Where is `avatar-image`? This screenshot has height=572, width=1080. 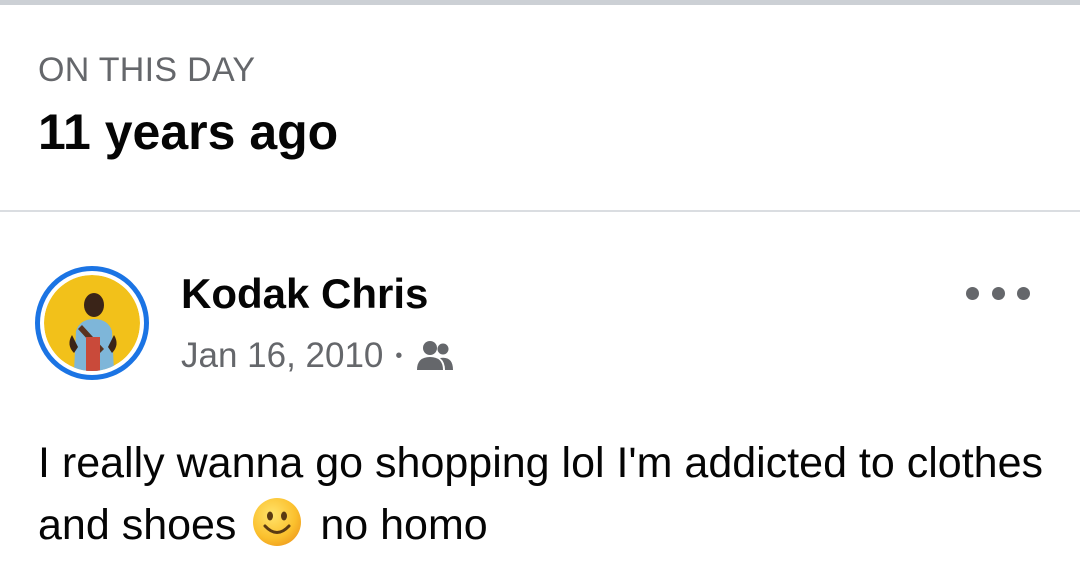
avatar-image is located at coordinates (92, 323).